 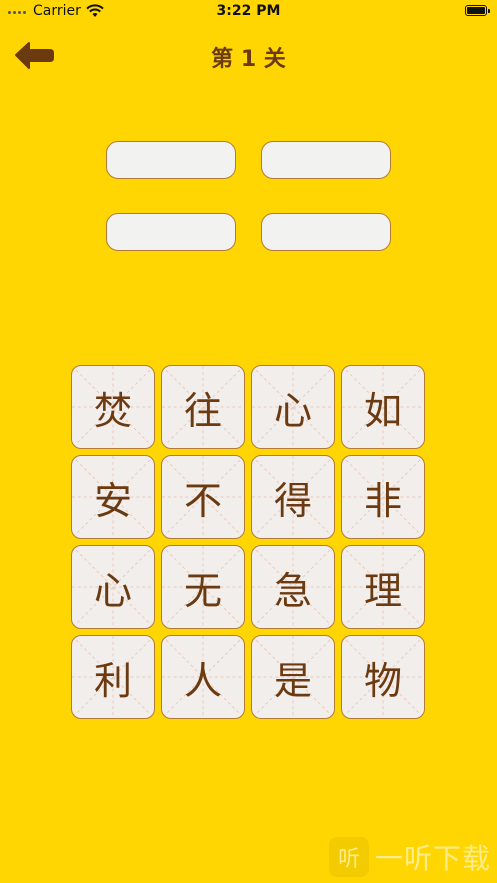 I want to click on character-tile: 焚, so click(x=113, y=407).